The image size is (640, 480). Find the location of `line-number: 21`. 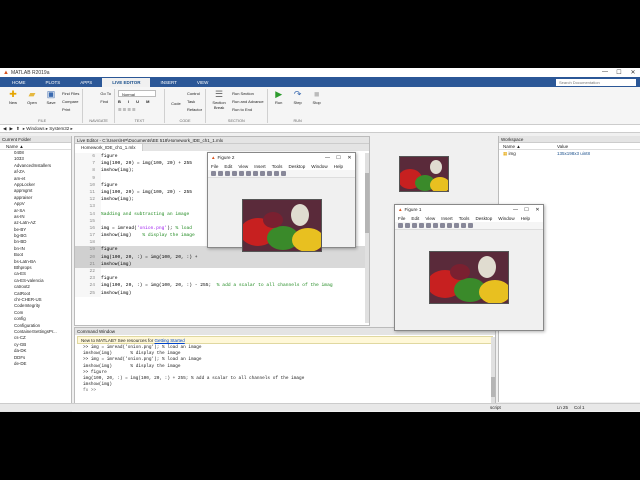

line-number: 21 is located at coordinates (88, 264).